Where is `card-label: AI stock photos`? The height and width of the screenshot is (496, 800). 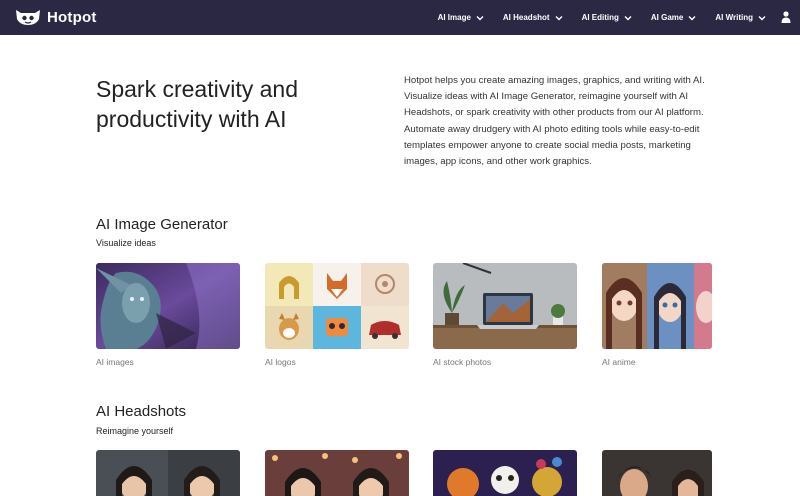 card-label: AI stock photos is located at coordinates (462, 362).